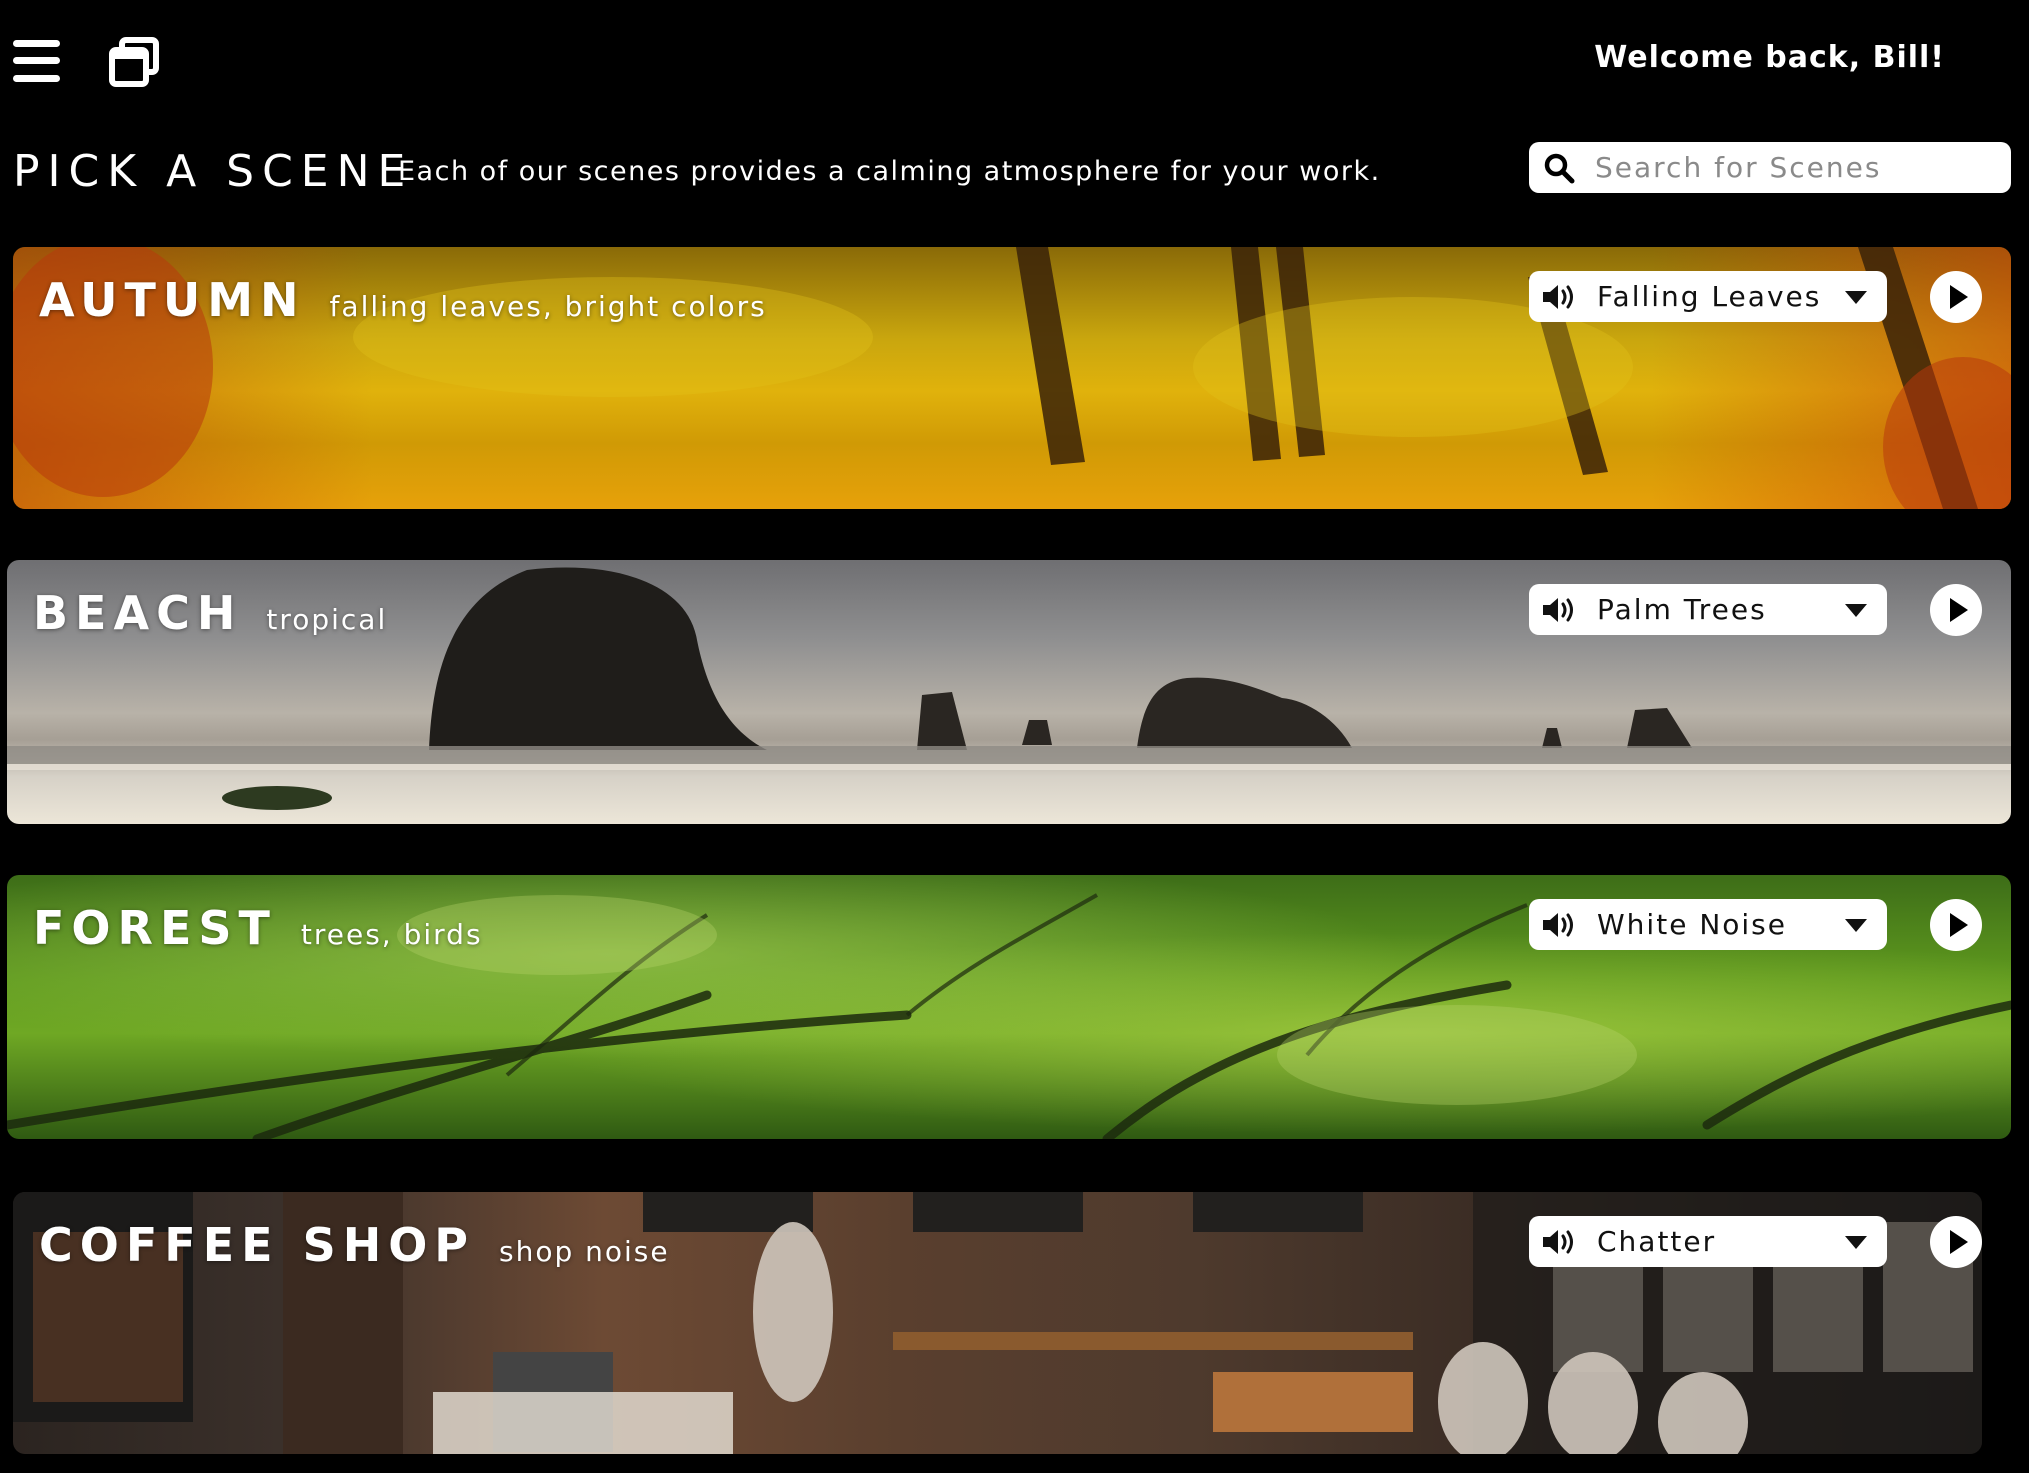  I want to click on sound-select-label: Falling Leaves, so click(1709, 296).